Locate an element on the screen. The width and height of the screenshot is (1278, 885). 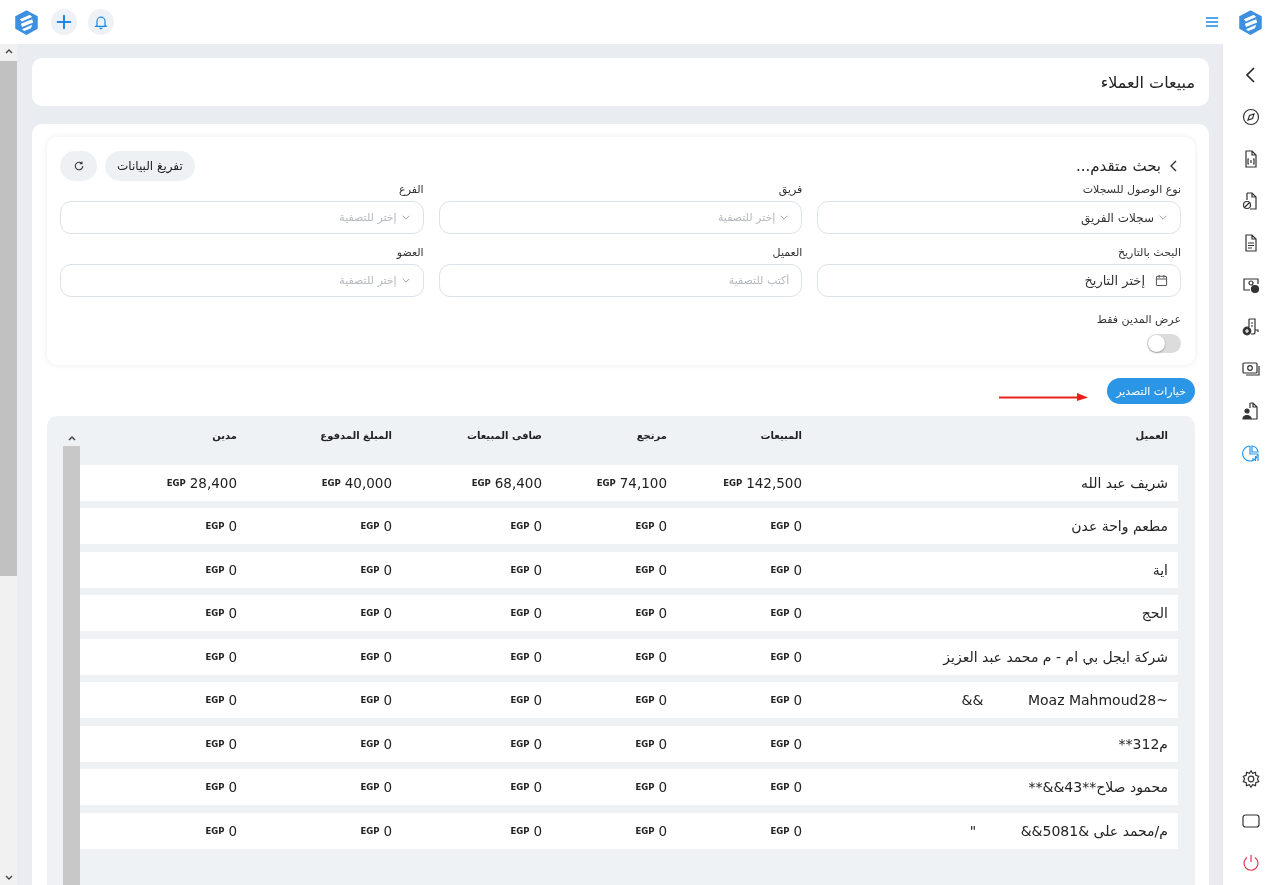
table-cell: اية is located at coordinates (994, 569).